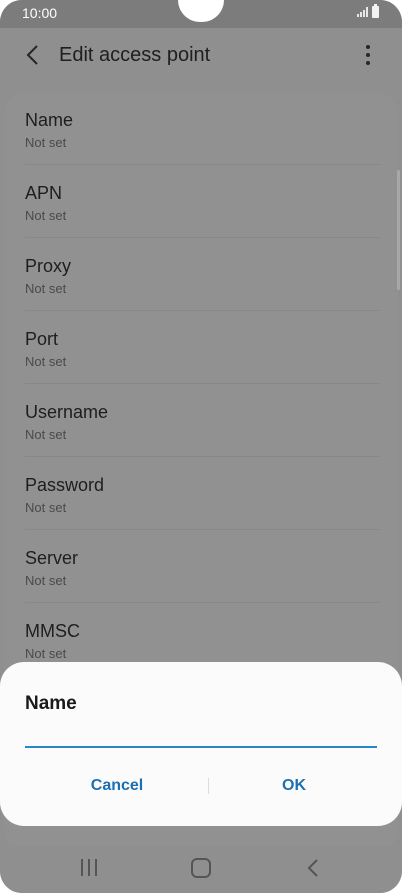  I want to click on item-title: MMSC, so click(52, 631).